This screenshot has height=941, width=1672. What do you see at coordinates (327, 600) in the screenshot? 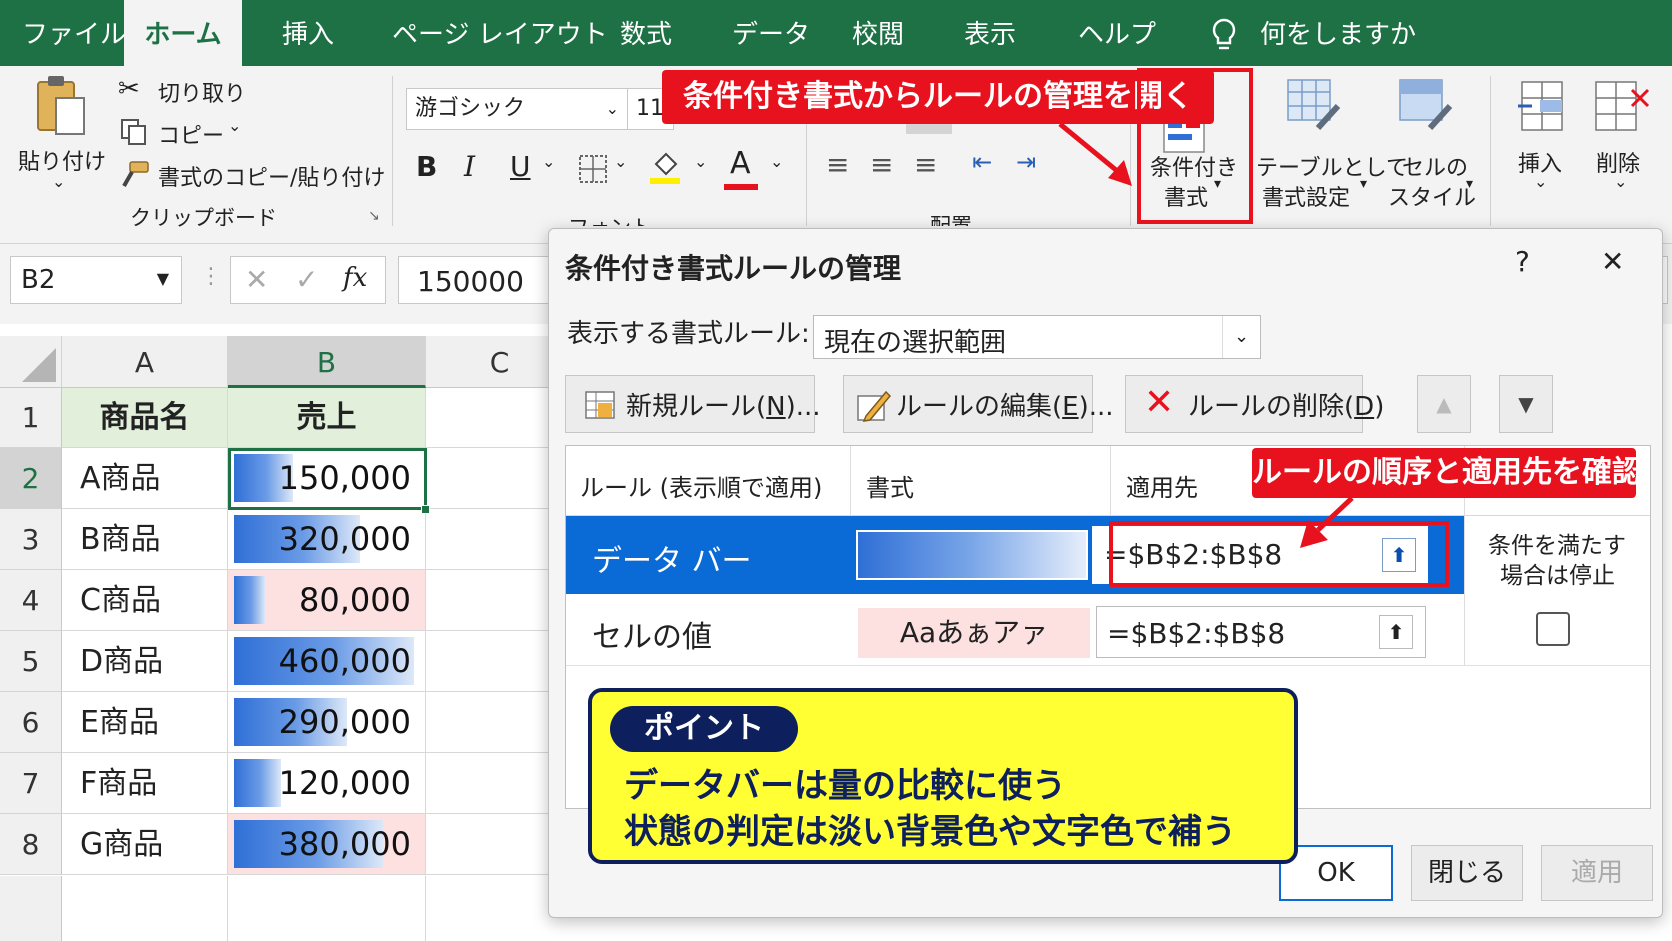
I see `sales-cell: 80,000` at bounding box center [327, 600].